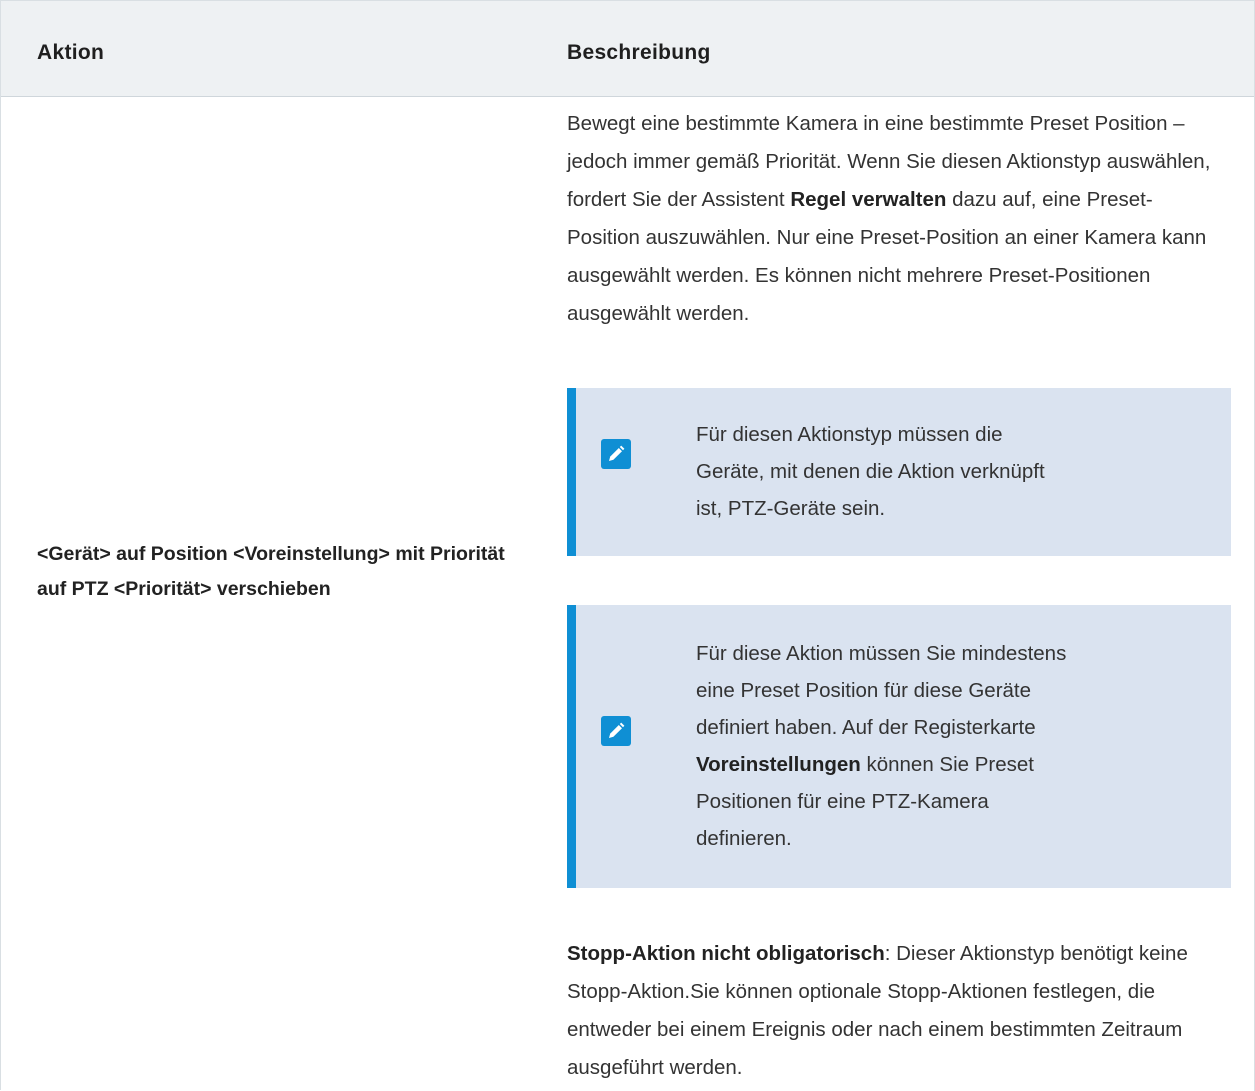 The image size is (1255, 1091). Describe the element at coordinates (726, 953) in the screenshot. I see `stop-action-bold: Stopp-Aktion nicht obligatorisch` at that location.